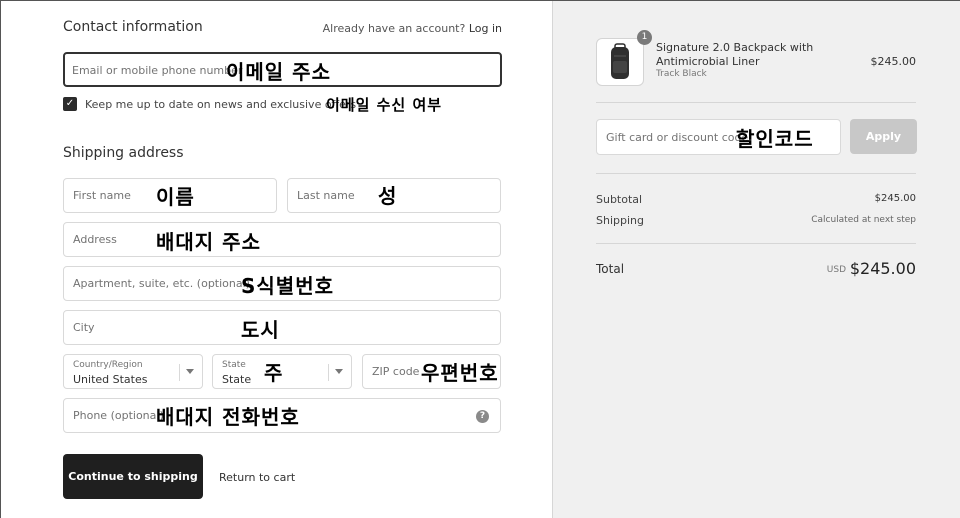 The image size is (960, 518). I want to click on address-placeholder: Address, so click(95, 239).